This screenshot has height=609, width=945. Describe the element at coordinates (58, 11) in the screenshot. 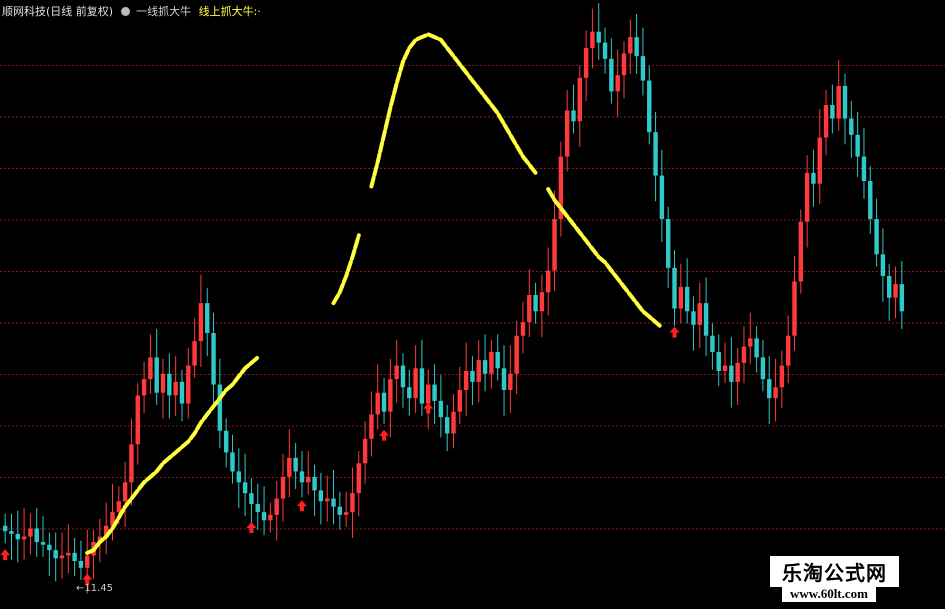

I see `stock-title: 顺网科技(日线 前复权)` at that location.